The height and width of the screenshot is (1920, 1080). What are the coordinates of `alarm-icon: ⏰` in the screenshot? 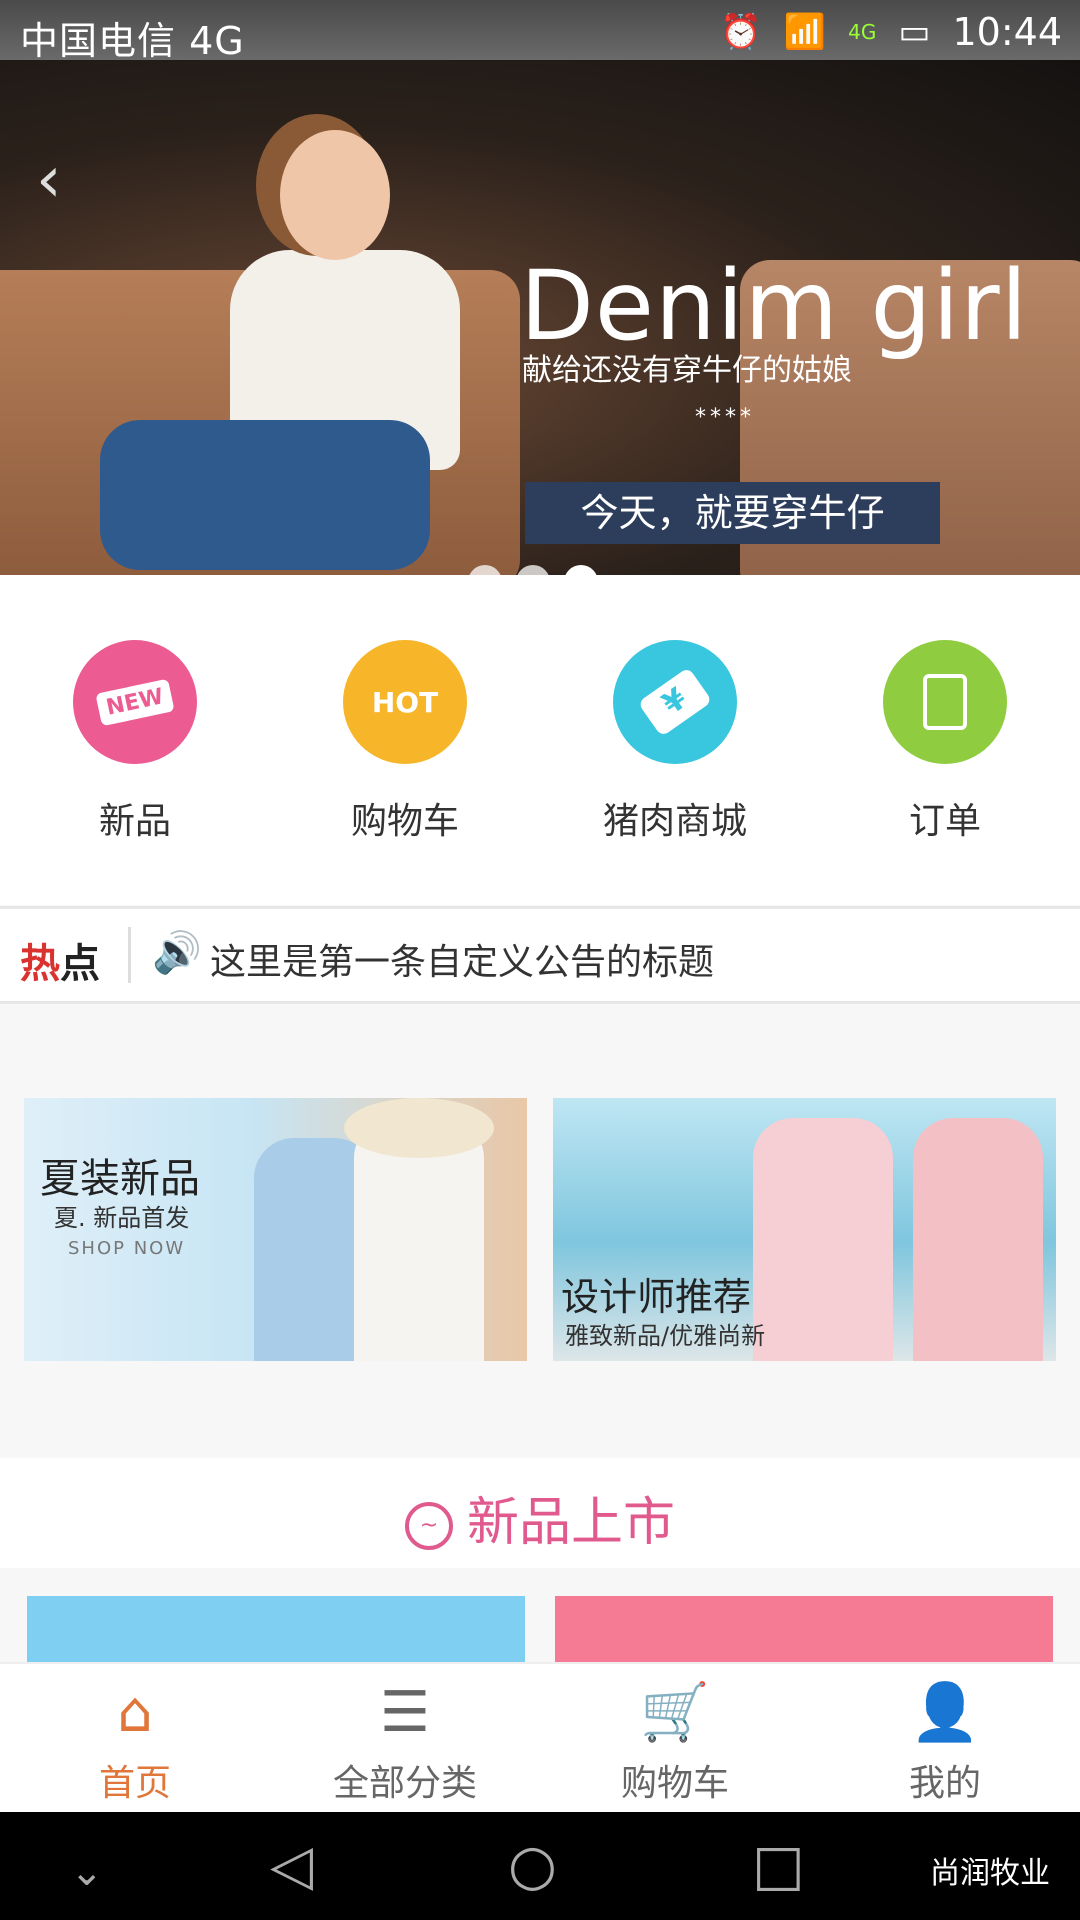 It's located at (740, 32).